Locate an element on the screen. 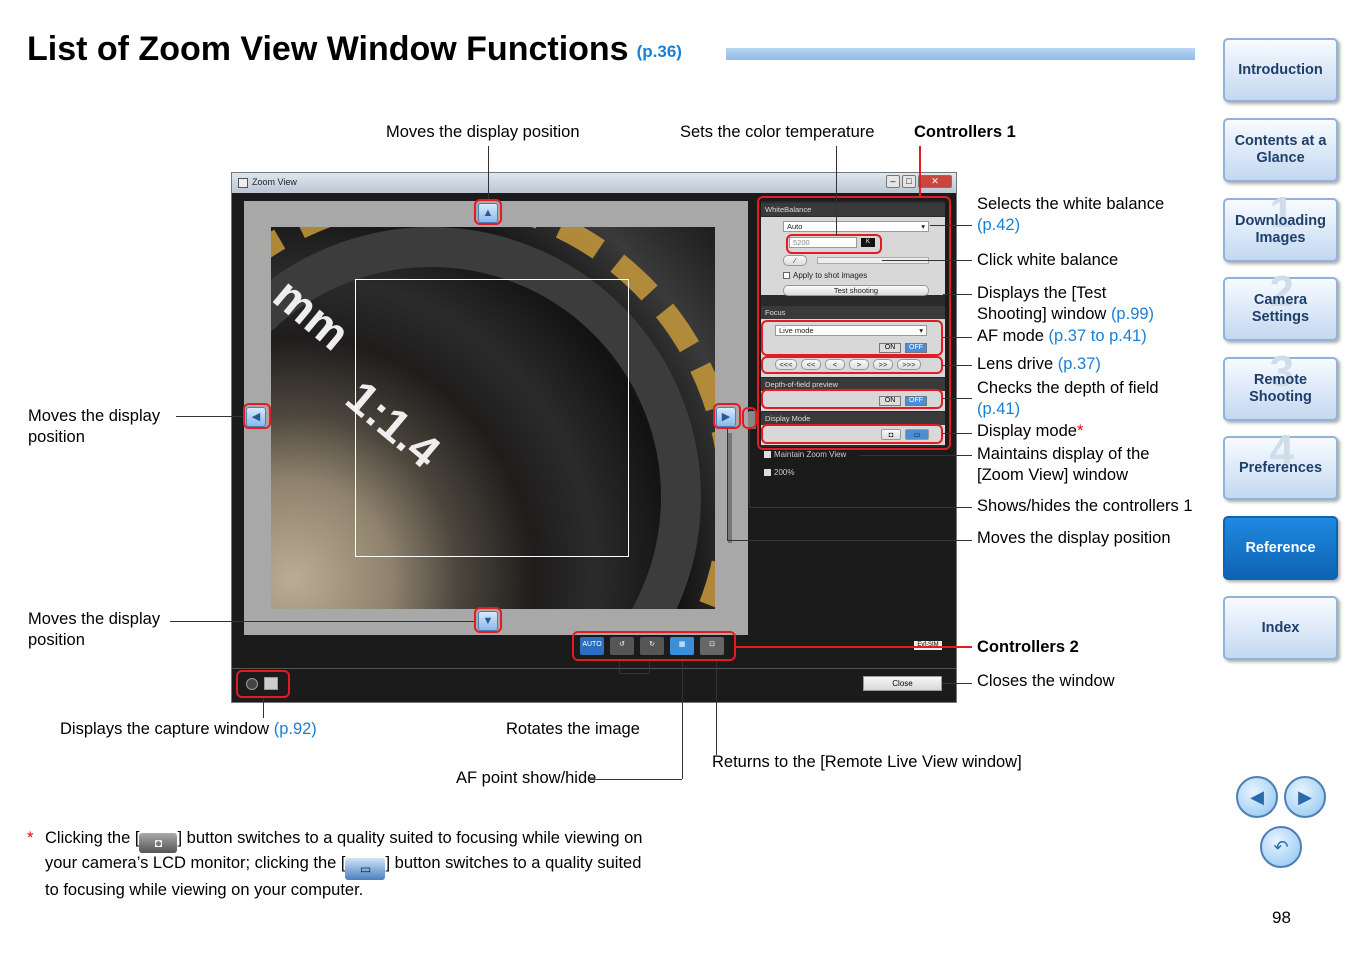 Image resolution: width=1350 pixels, height=954 pixels. maximize-button: □ is located at coordinates (909, 181).